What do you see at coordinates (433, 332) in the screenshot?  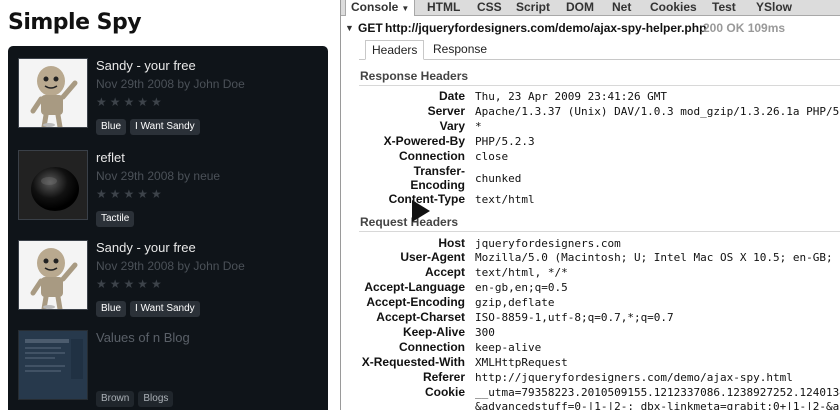 I see `header-name: Keep-Alive` at bounding box center [433, 332].